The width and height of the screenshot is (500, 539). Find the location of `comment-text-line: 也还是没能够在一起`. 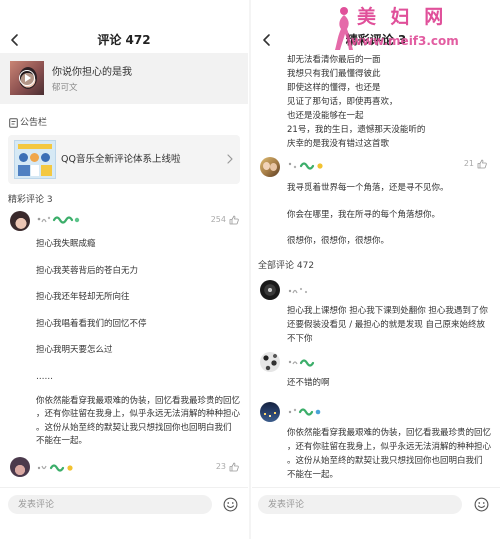

comment-text-line: 也还是没能够在一起 is located at coordinates (325, 116).